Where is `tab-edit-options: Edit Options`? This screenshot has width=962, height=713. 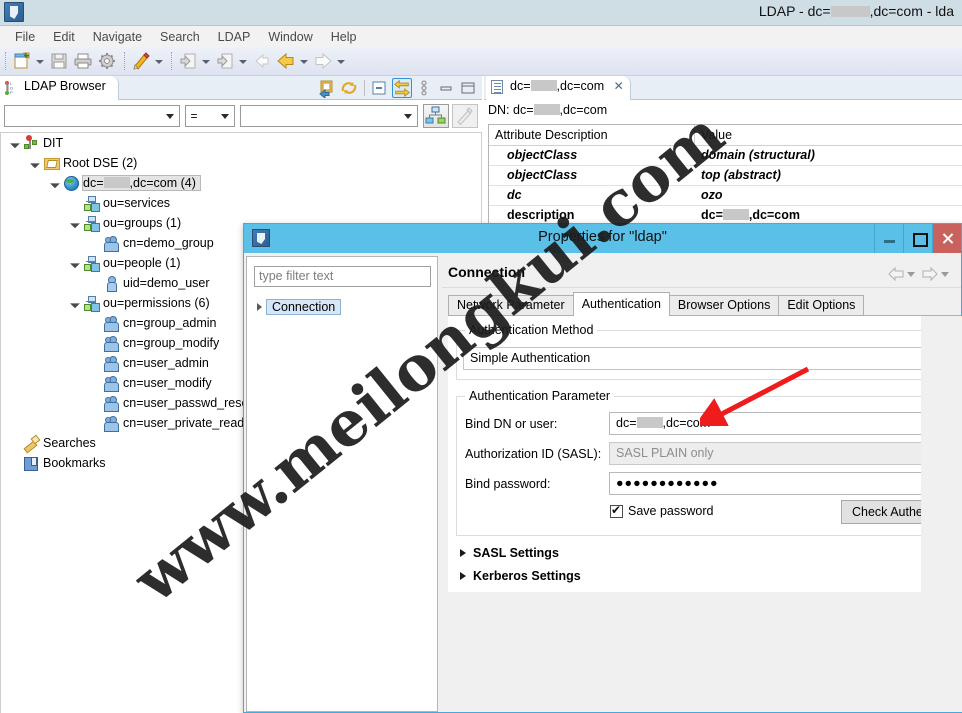
tab-edit-options: Edit Options is located at coordinates (821, 305).